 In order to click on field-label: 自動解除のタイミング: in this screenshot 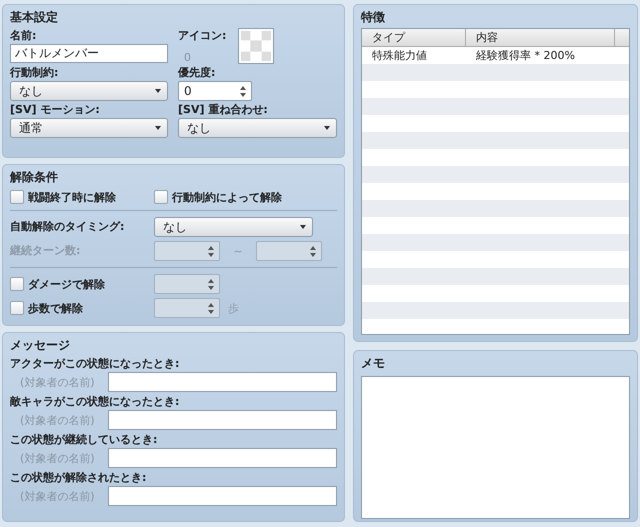, I will do `click(68, 227)`.